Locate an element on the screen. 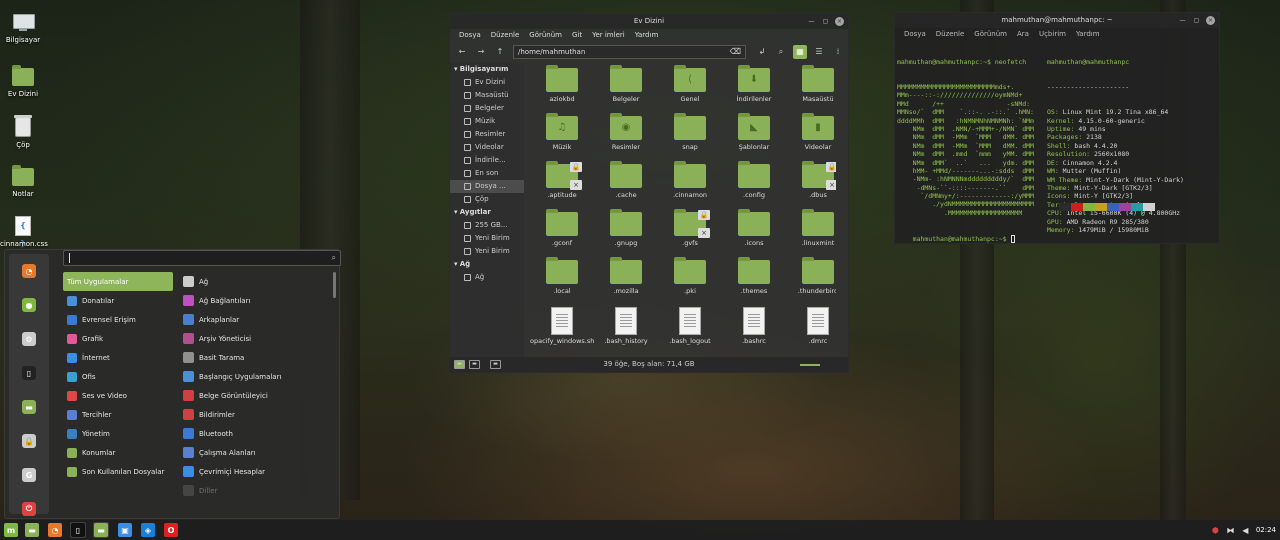  sidebar-section-title: Aygıtlar is located at coordinates (487, 212).